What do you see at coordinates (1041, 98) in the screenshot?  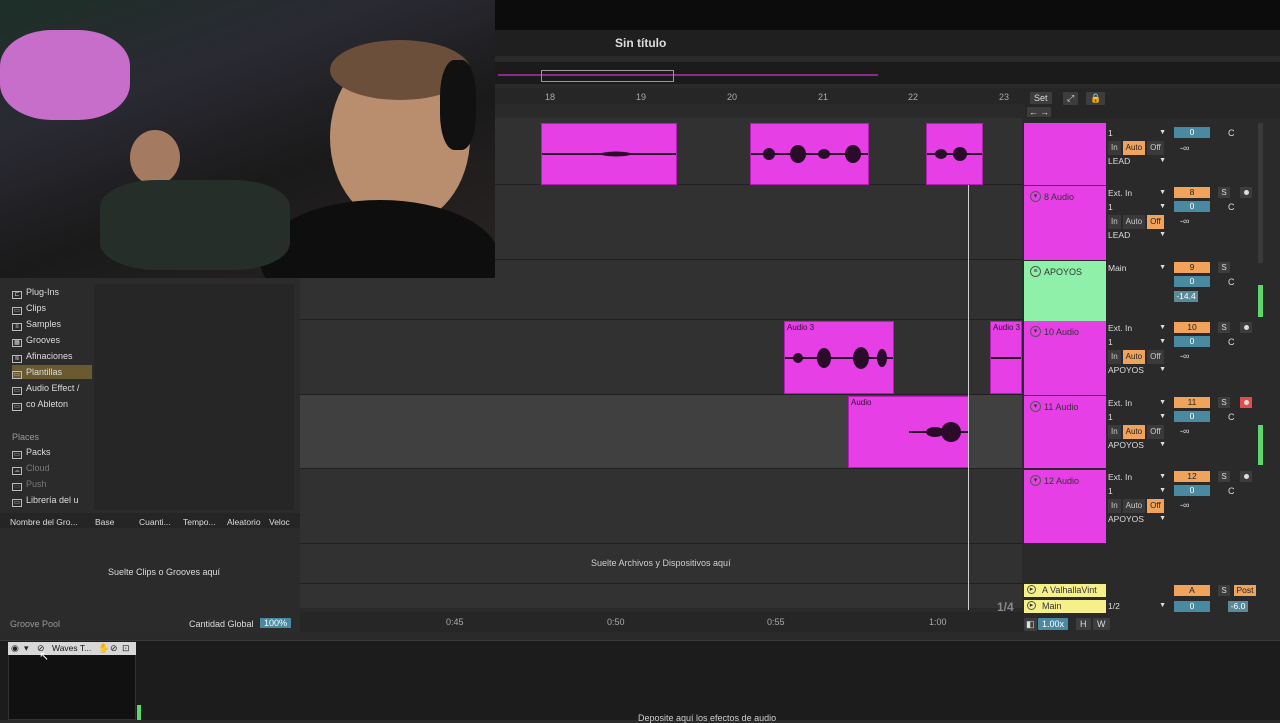 I see `set-button: Set` at bounding box center [1041, 98].